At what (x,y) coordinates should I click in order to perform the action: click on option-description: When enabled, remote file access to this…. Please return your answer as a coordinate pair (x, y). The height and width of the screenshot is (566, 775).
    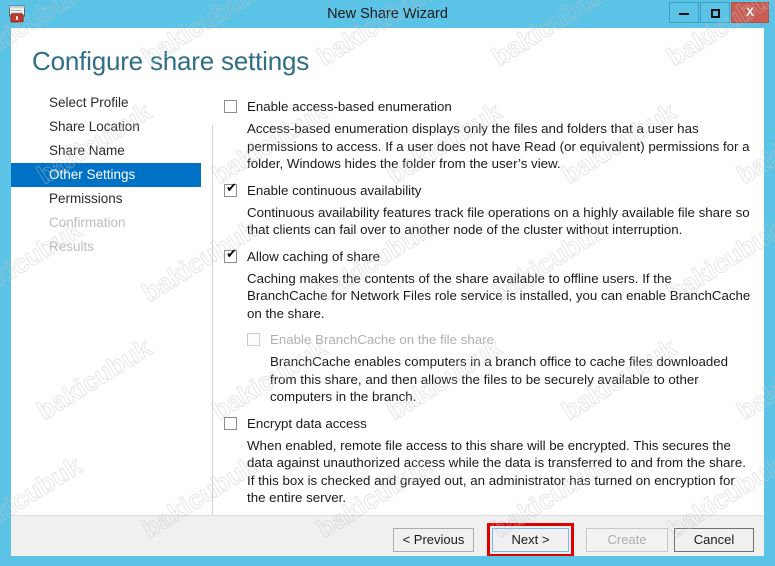
    Looking at the image, I should click on (496, 471).